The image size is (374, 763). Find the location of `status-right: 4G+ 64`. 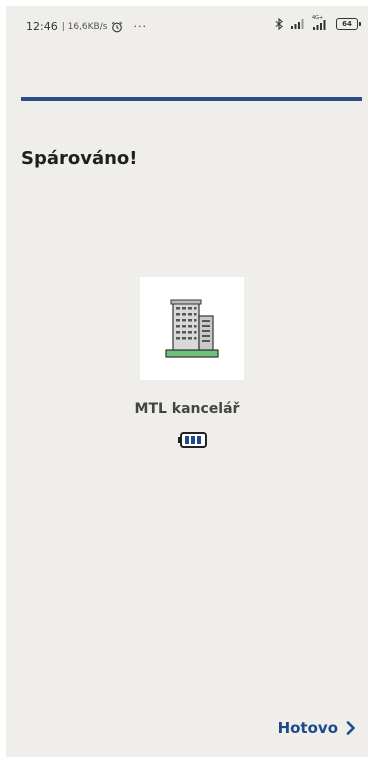

status-right: 4G+ 64 is located at coordinates (318, 22).